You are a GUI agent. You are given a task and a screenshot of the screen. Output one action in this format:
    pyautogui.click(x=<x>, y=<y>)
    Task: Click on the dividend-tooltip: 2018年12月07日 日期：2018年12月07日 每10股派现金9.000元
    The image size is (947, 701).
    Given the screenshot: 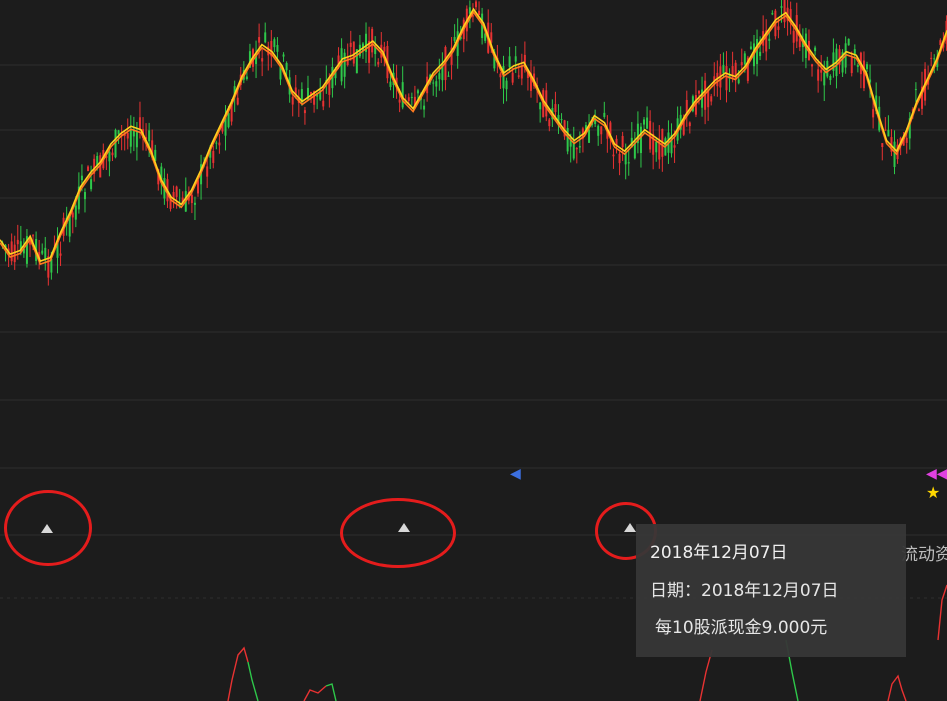 What is the action you would take?
    pyautogui.click(x=771, y=590)
    